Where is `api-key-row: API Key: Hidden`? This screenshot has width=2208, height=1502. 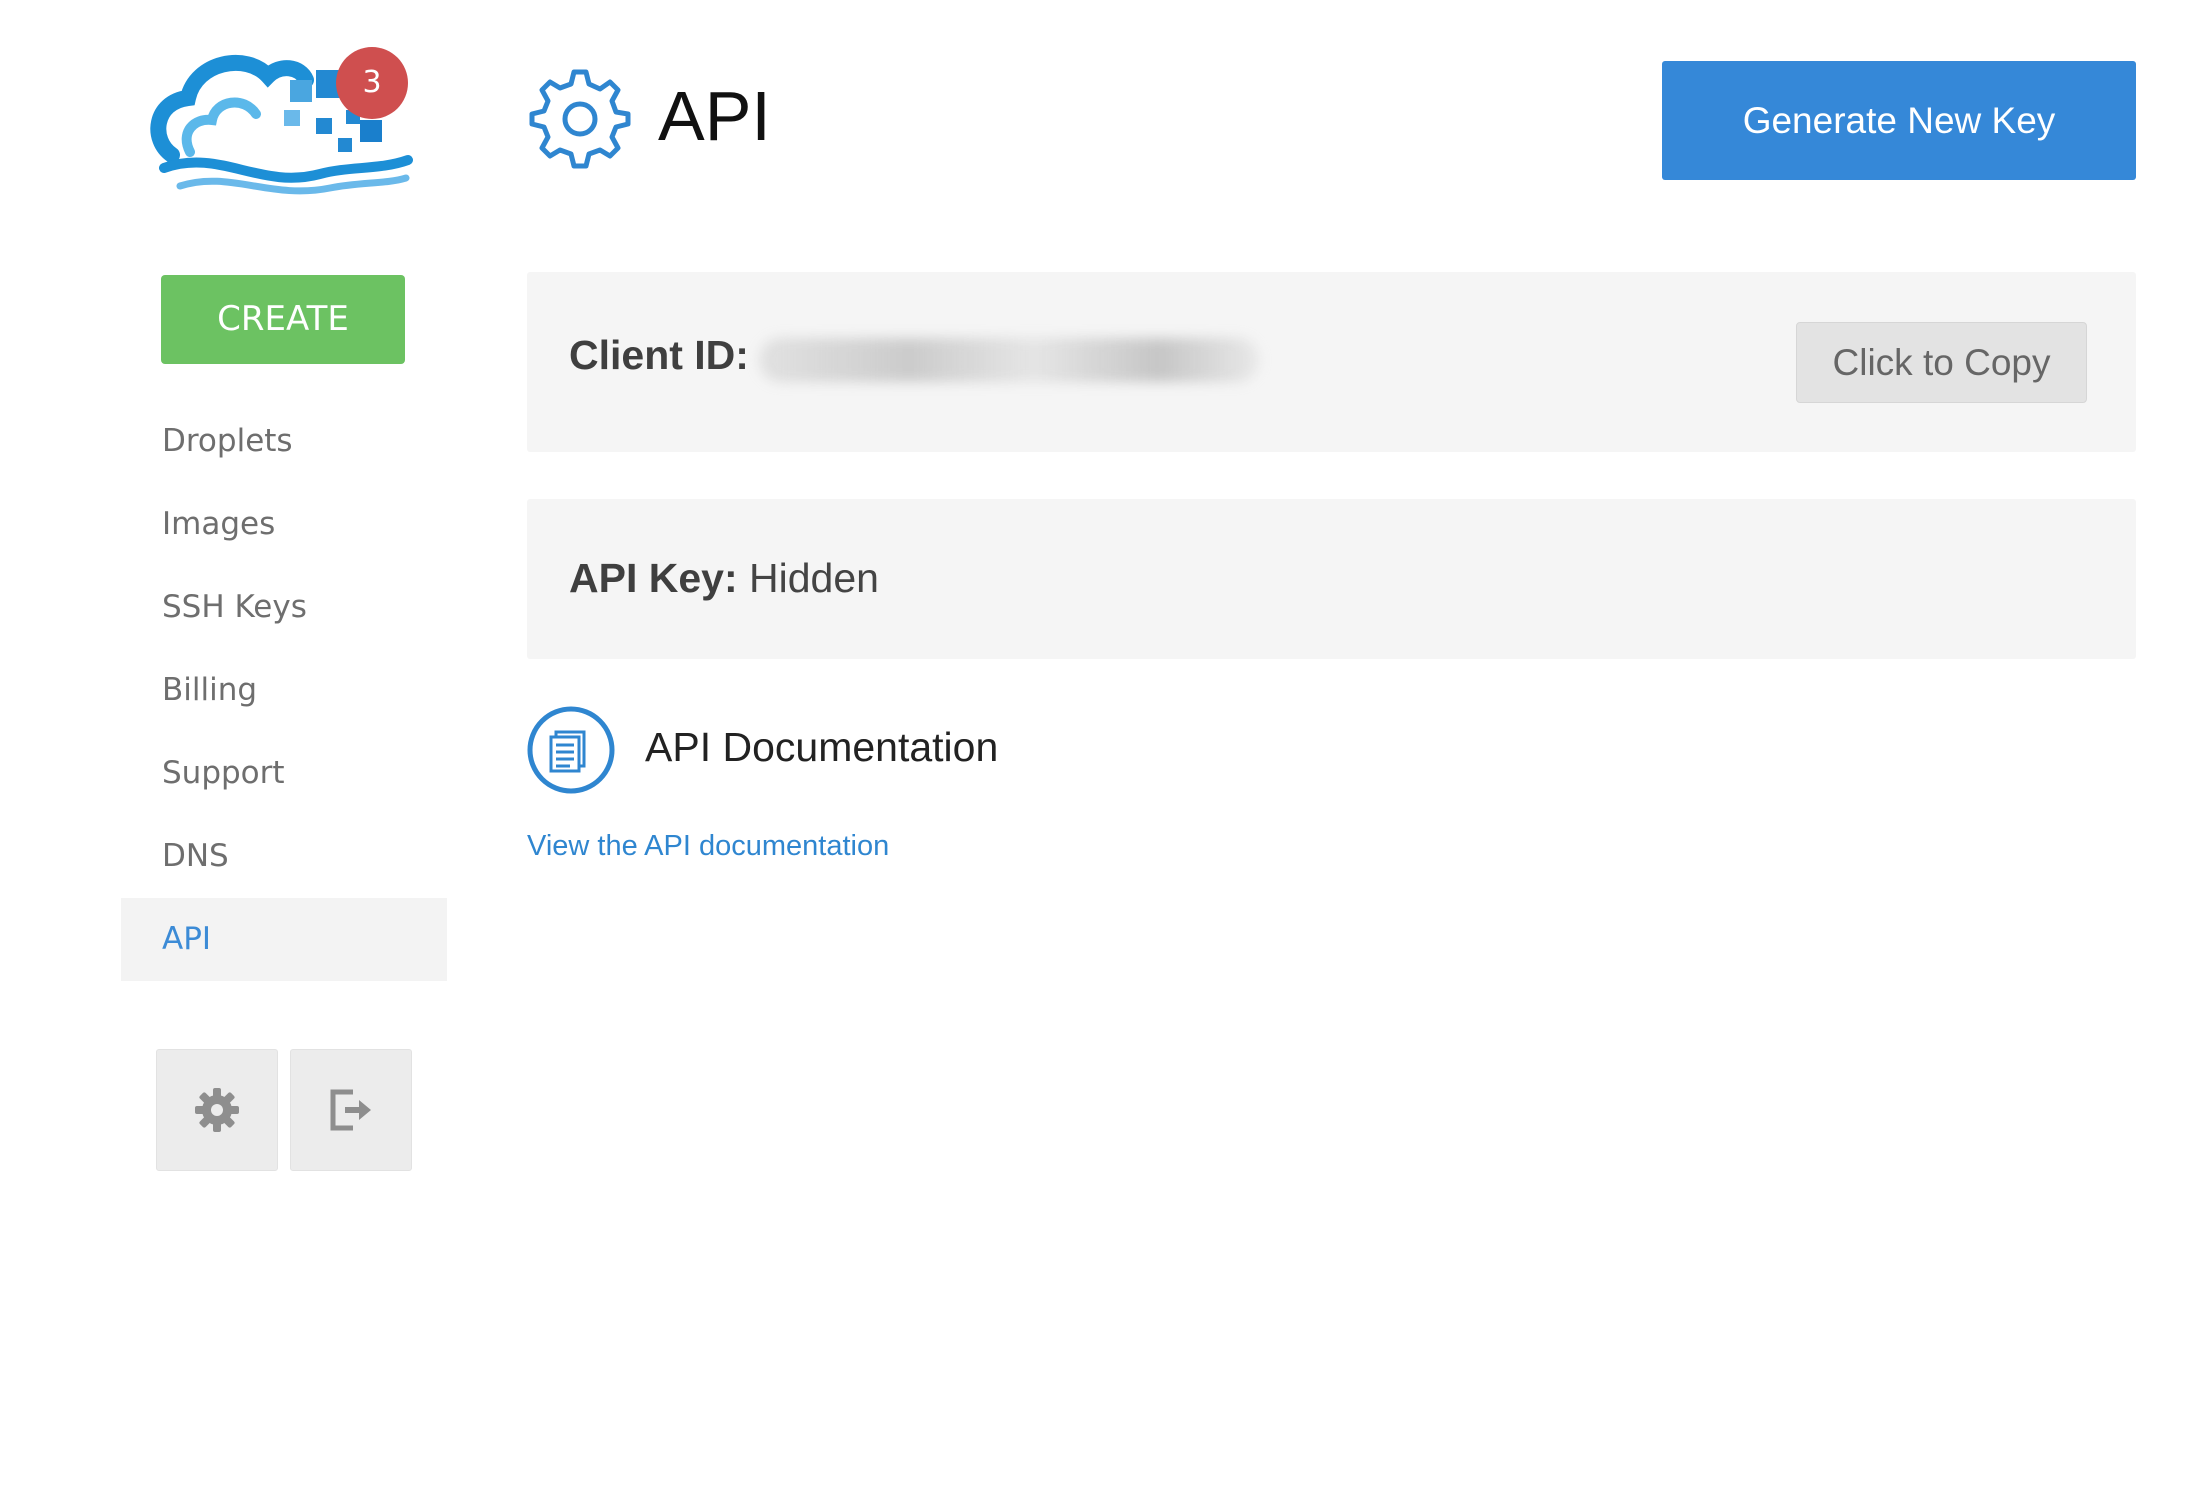 api-key-row: API Key: Hidden is located at coordinates (724, 578).